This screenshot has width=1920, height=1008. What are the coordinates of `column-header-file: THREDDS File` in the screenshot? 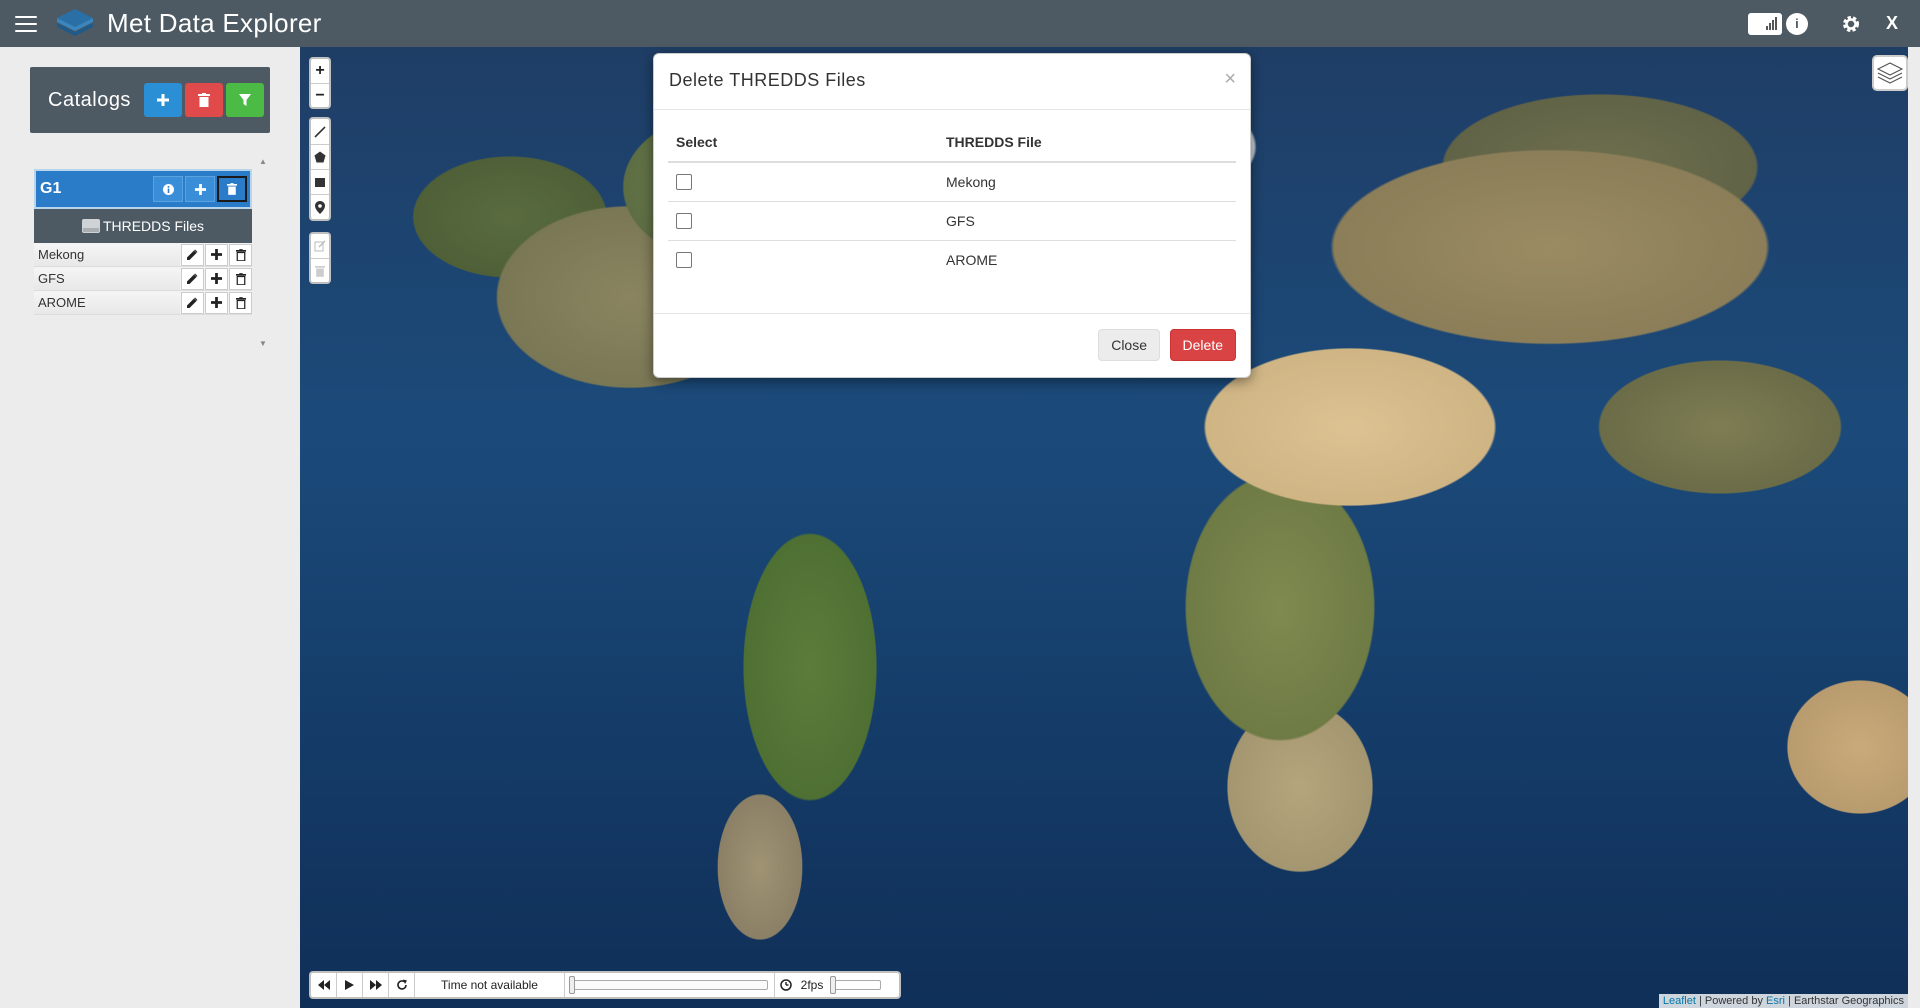 It's located at (1087, 142).